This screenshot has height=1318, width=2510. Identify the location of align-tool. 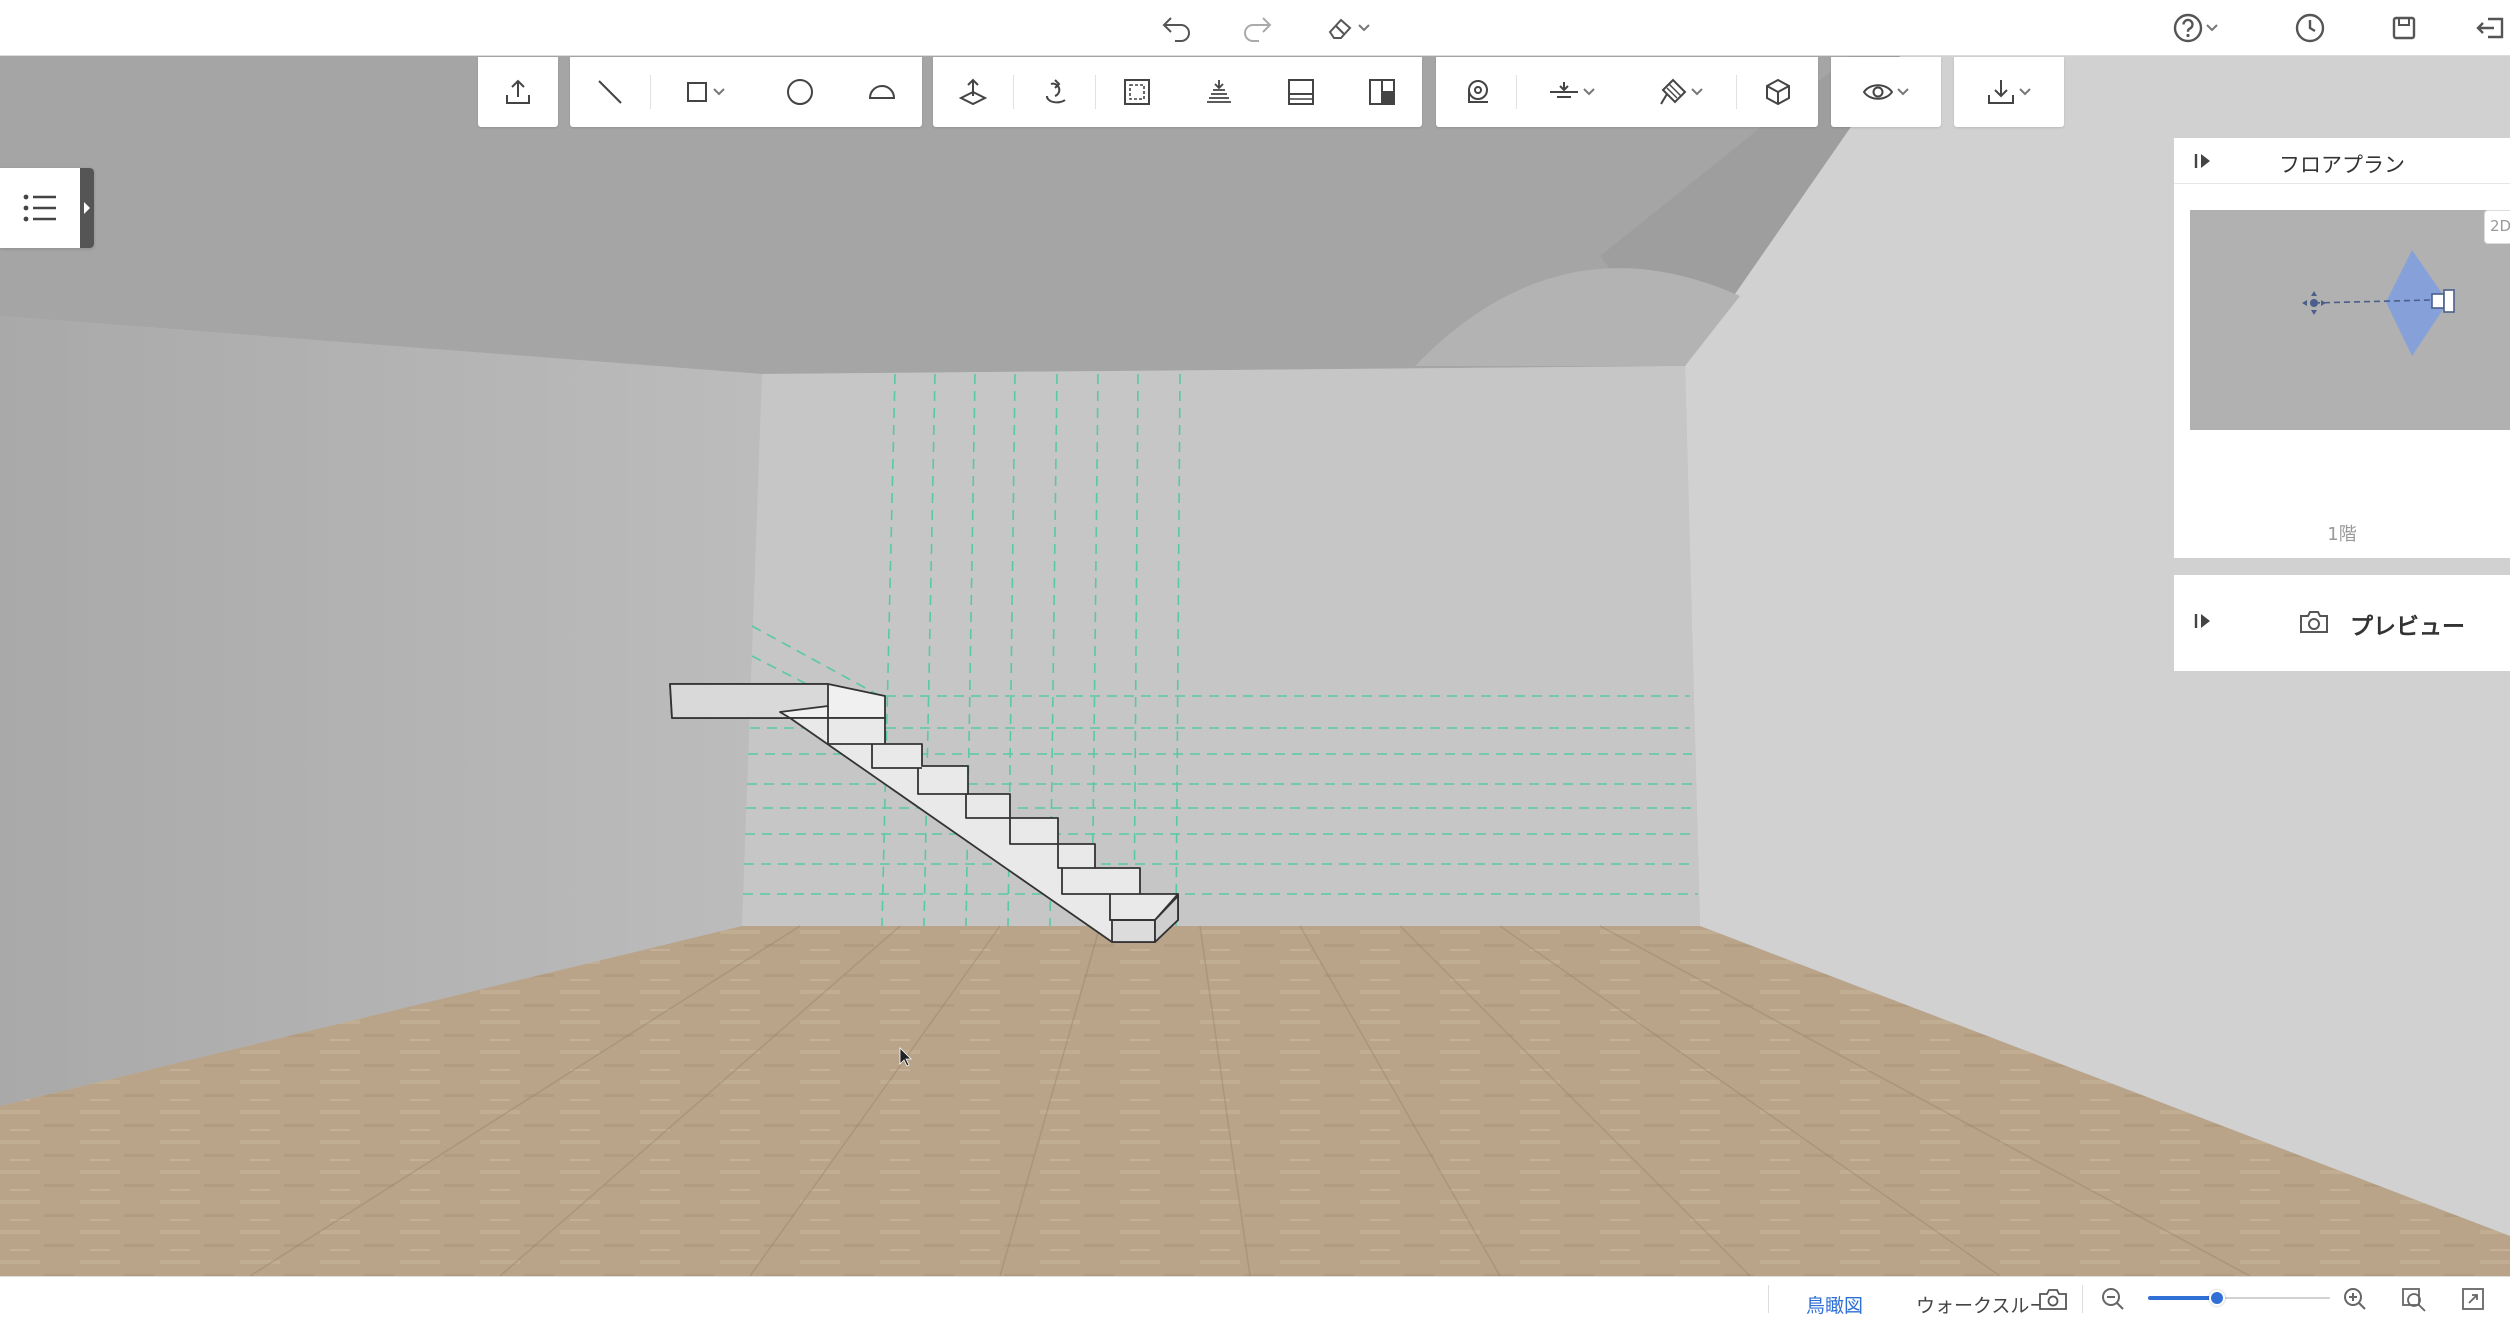
(1572, 92).